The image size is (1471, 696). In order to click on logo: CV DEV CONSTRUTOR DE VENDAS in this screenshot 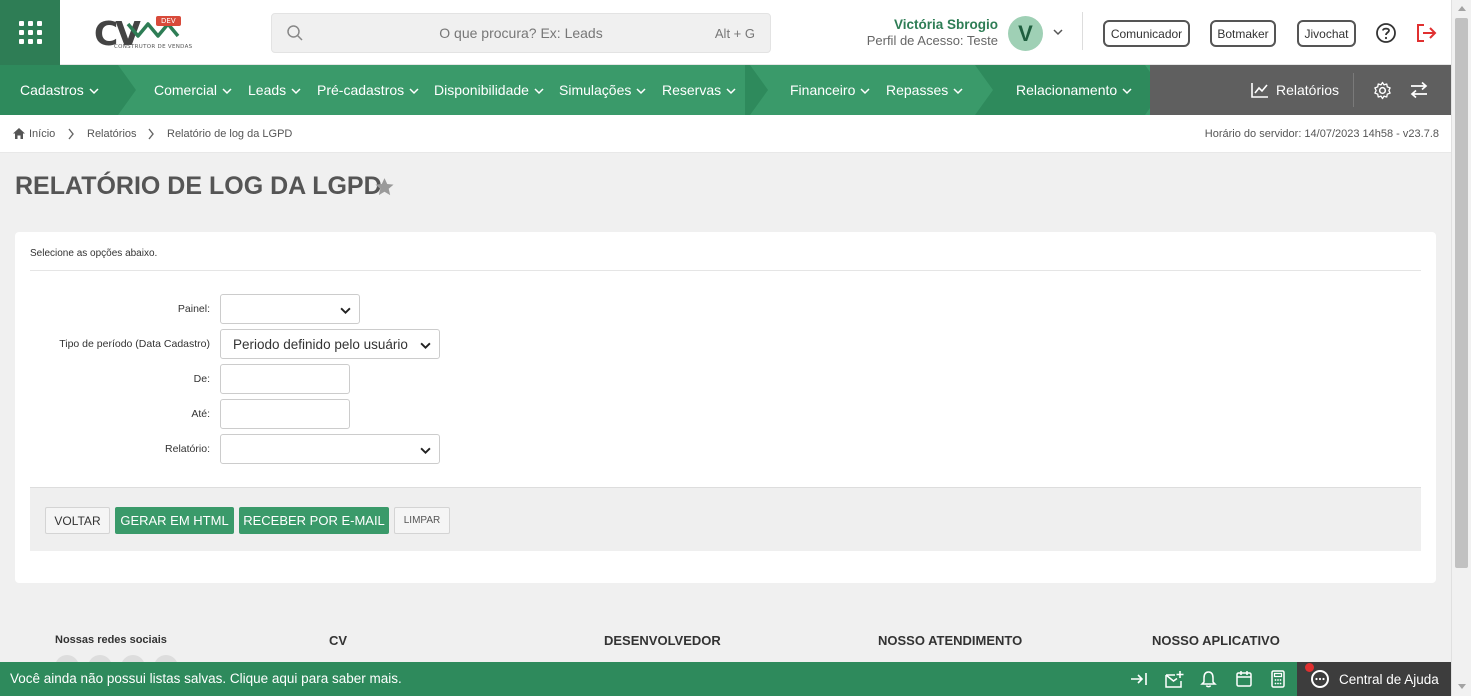, I will do `click(141, 33)`.